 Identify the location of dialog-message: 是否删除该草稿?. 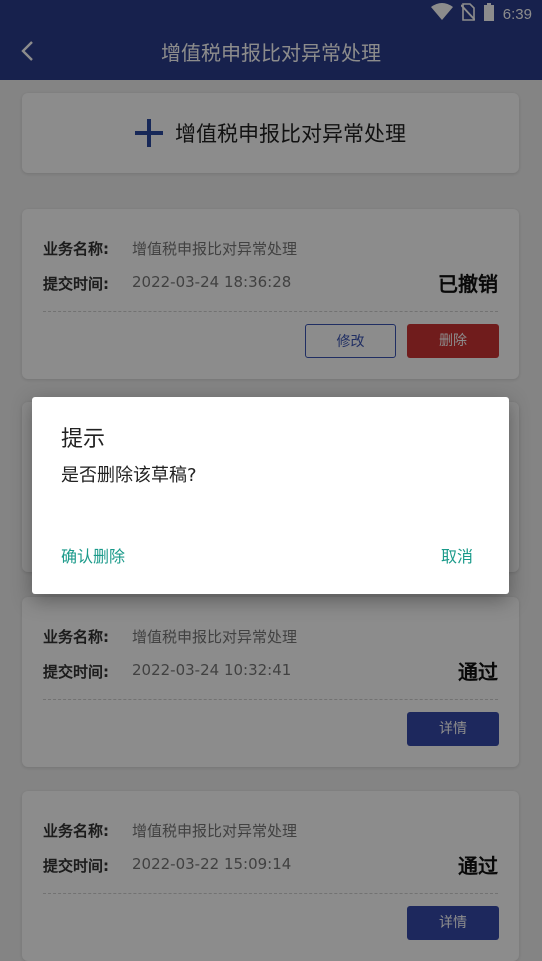
(129, 475).